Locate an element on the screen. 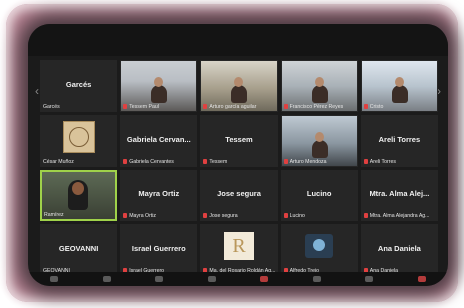 The width and height of the screenshot is (464, 308). participant-tile: Tessem Paul is located at coordinates (159, 86).